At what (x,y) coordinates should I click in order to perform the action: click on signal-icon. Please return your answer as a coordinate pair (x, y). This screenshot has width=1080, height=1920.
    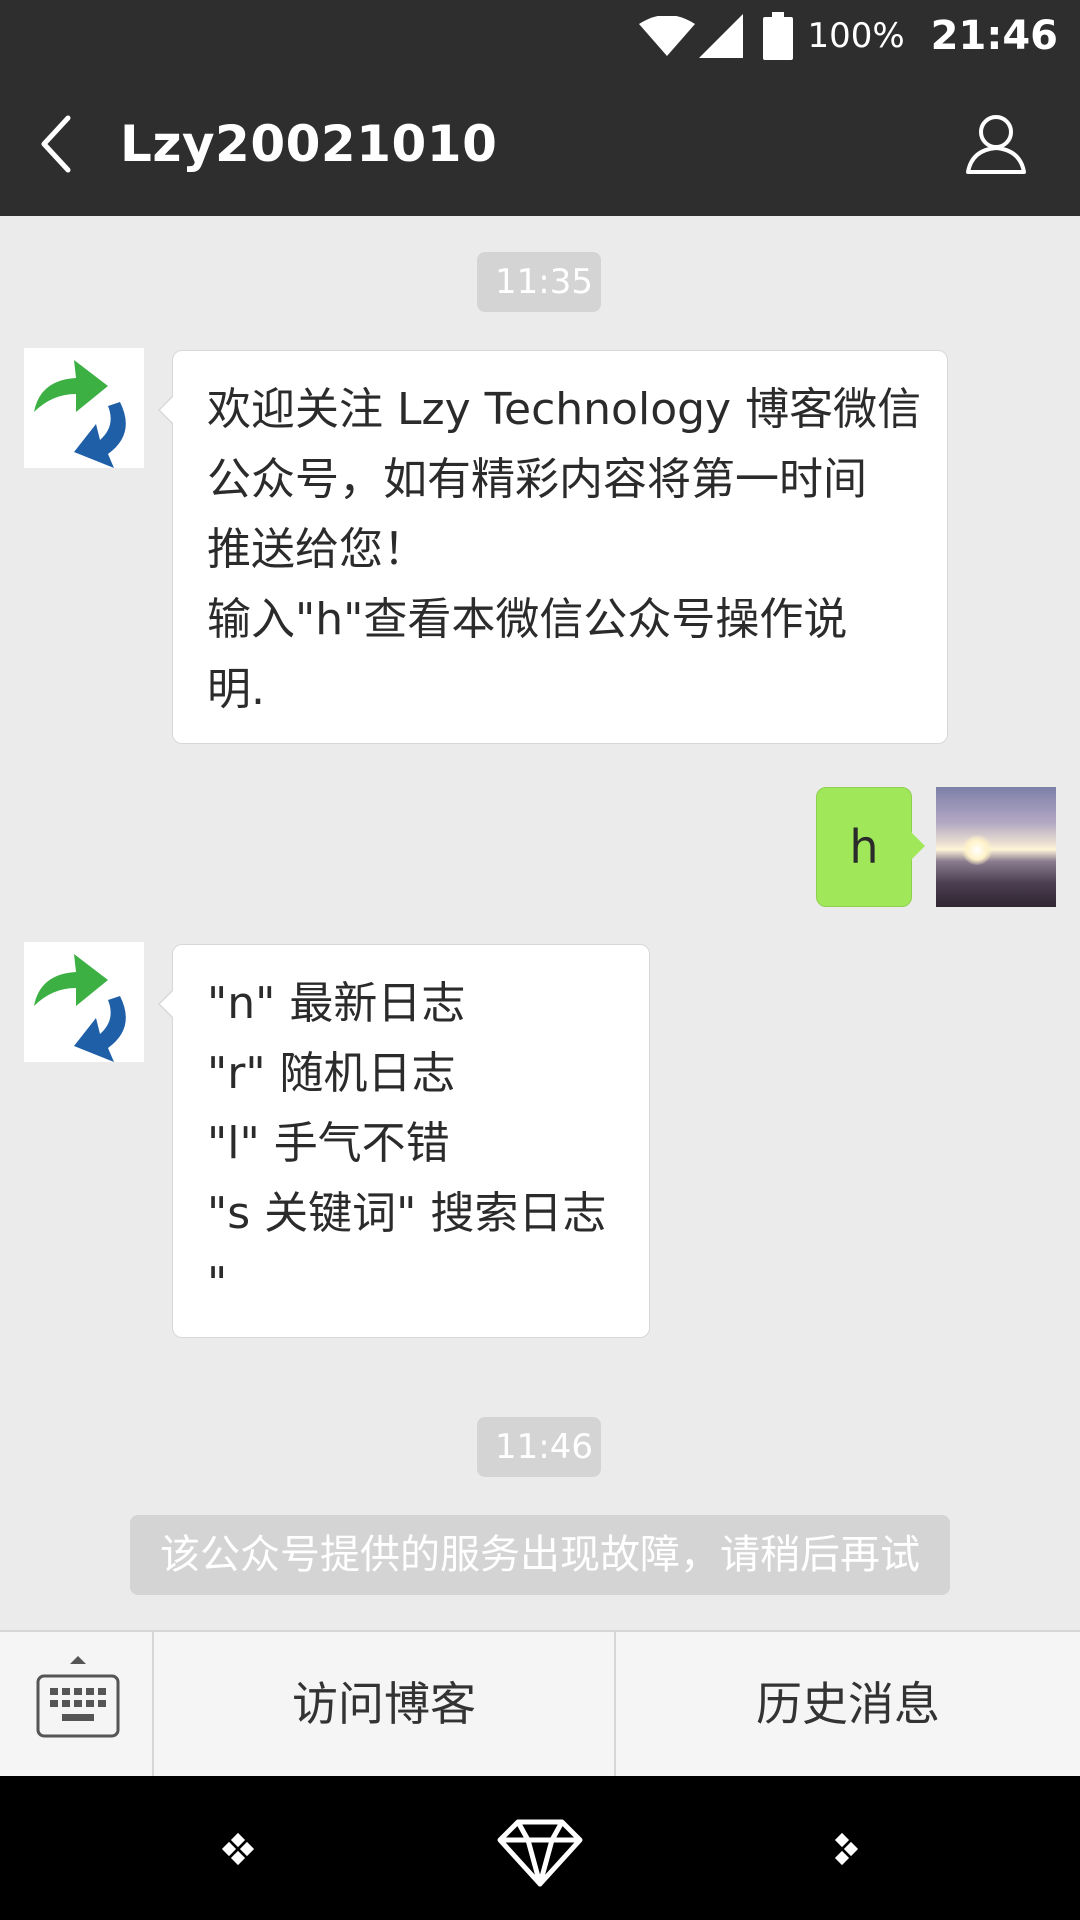
    Looking at the image, I should click on (721, 36).